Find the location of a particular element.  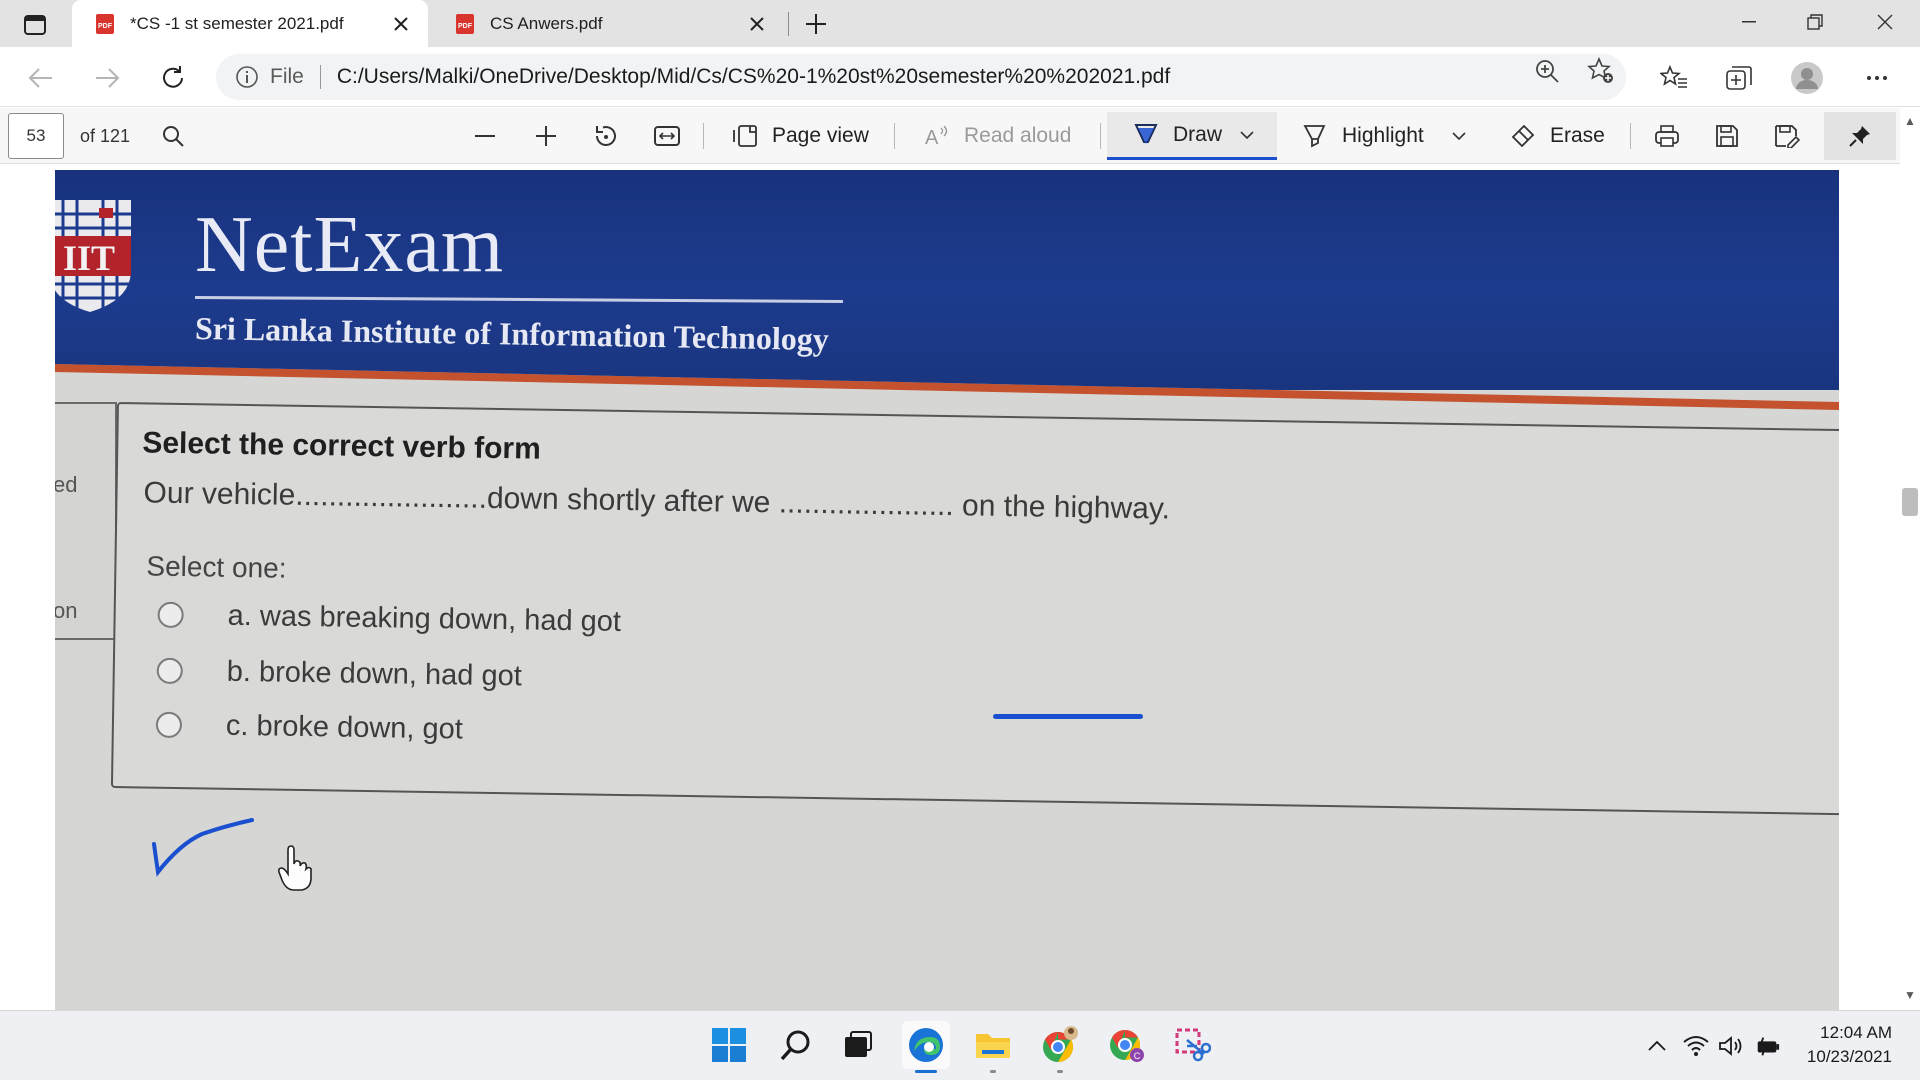

pdf-icon: PDF is located at coordinates (105, 23).